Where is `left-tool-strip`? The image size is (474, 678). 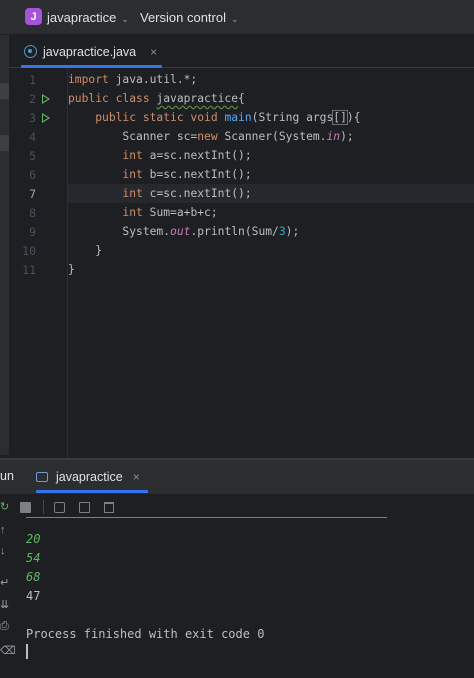
left-tool-strip is located at coordinates (4, 245).